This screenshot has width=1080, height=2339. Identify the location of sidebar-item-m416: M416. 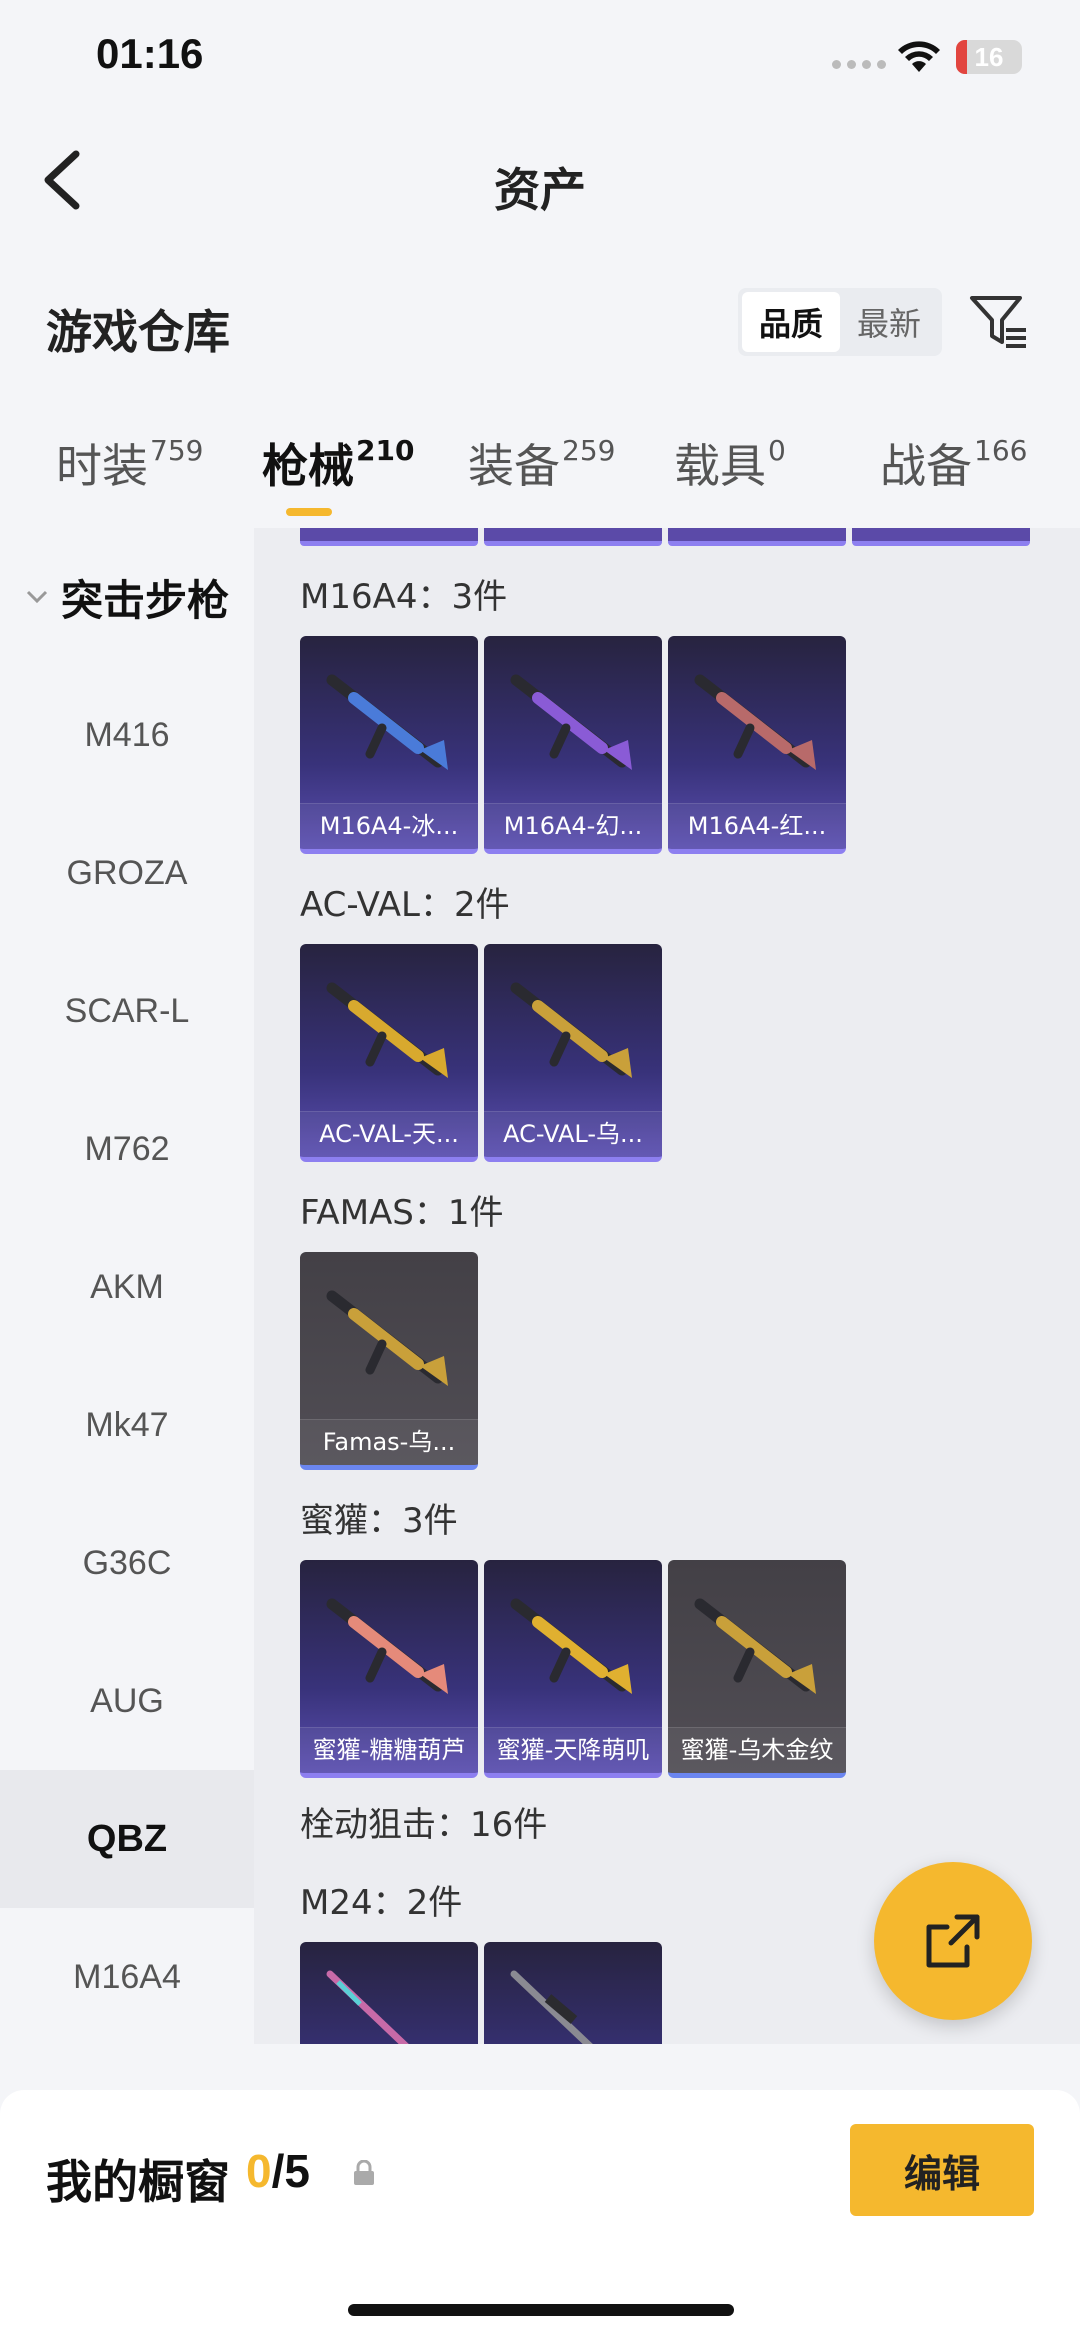
(127, 735).